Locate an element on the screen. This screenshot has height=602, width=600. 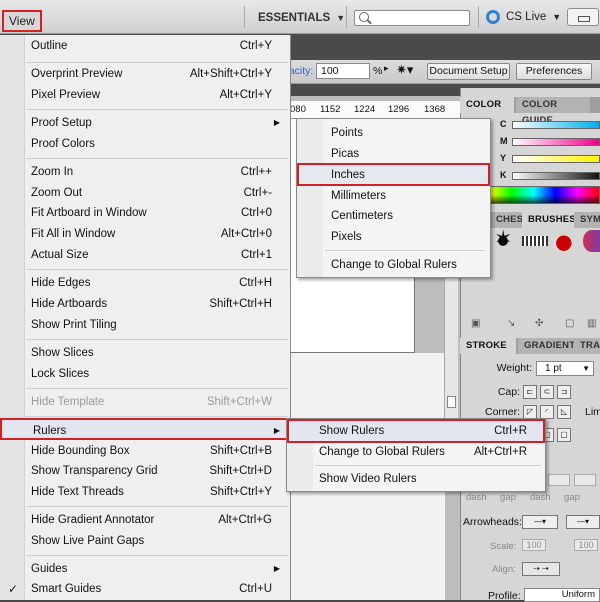
menu-item-show-live-paint-gaps: Show Live Paint Gaps is located at coordinates (145, 541).